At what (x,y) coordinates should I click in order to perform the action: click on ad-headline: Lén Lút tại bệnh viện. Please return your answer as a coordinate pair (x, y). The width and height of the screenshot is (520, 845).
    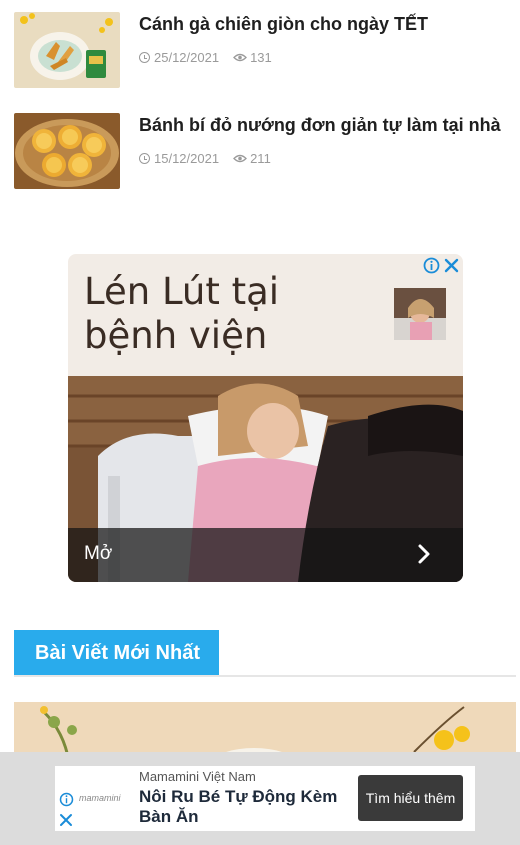
    Looking at the image, I should click on (181, 314).